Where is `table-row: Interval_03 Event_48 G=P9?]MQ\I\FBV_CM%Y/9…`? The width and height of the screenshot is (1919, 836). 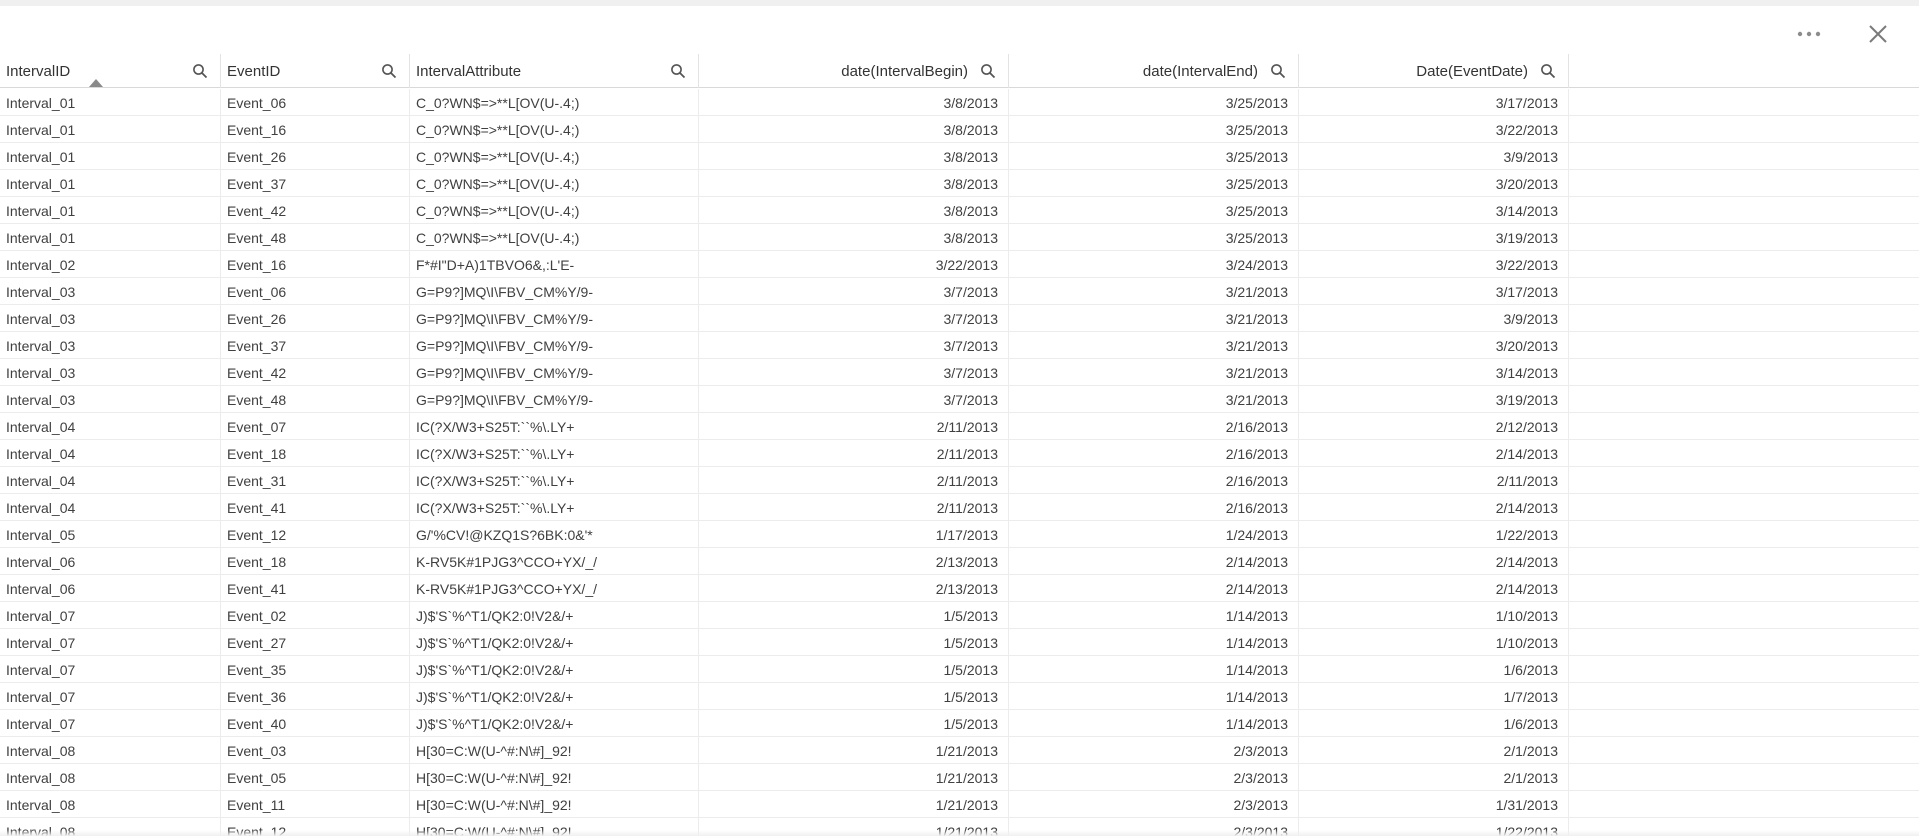 table-row: Interval_03 Event_48 G=P9?]MQ\I\FBV_CM%Y/9… is located at coordinates (959, 399).